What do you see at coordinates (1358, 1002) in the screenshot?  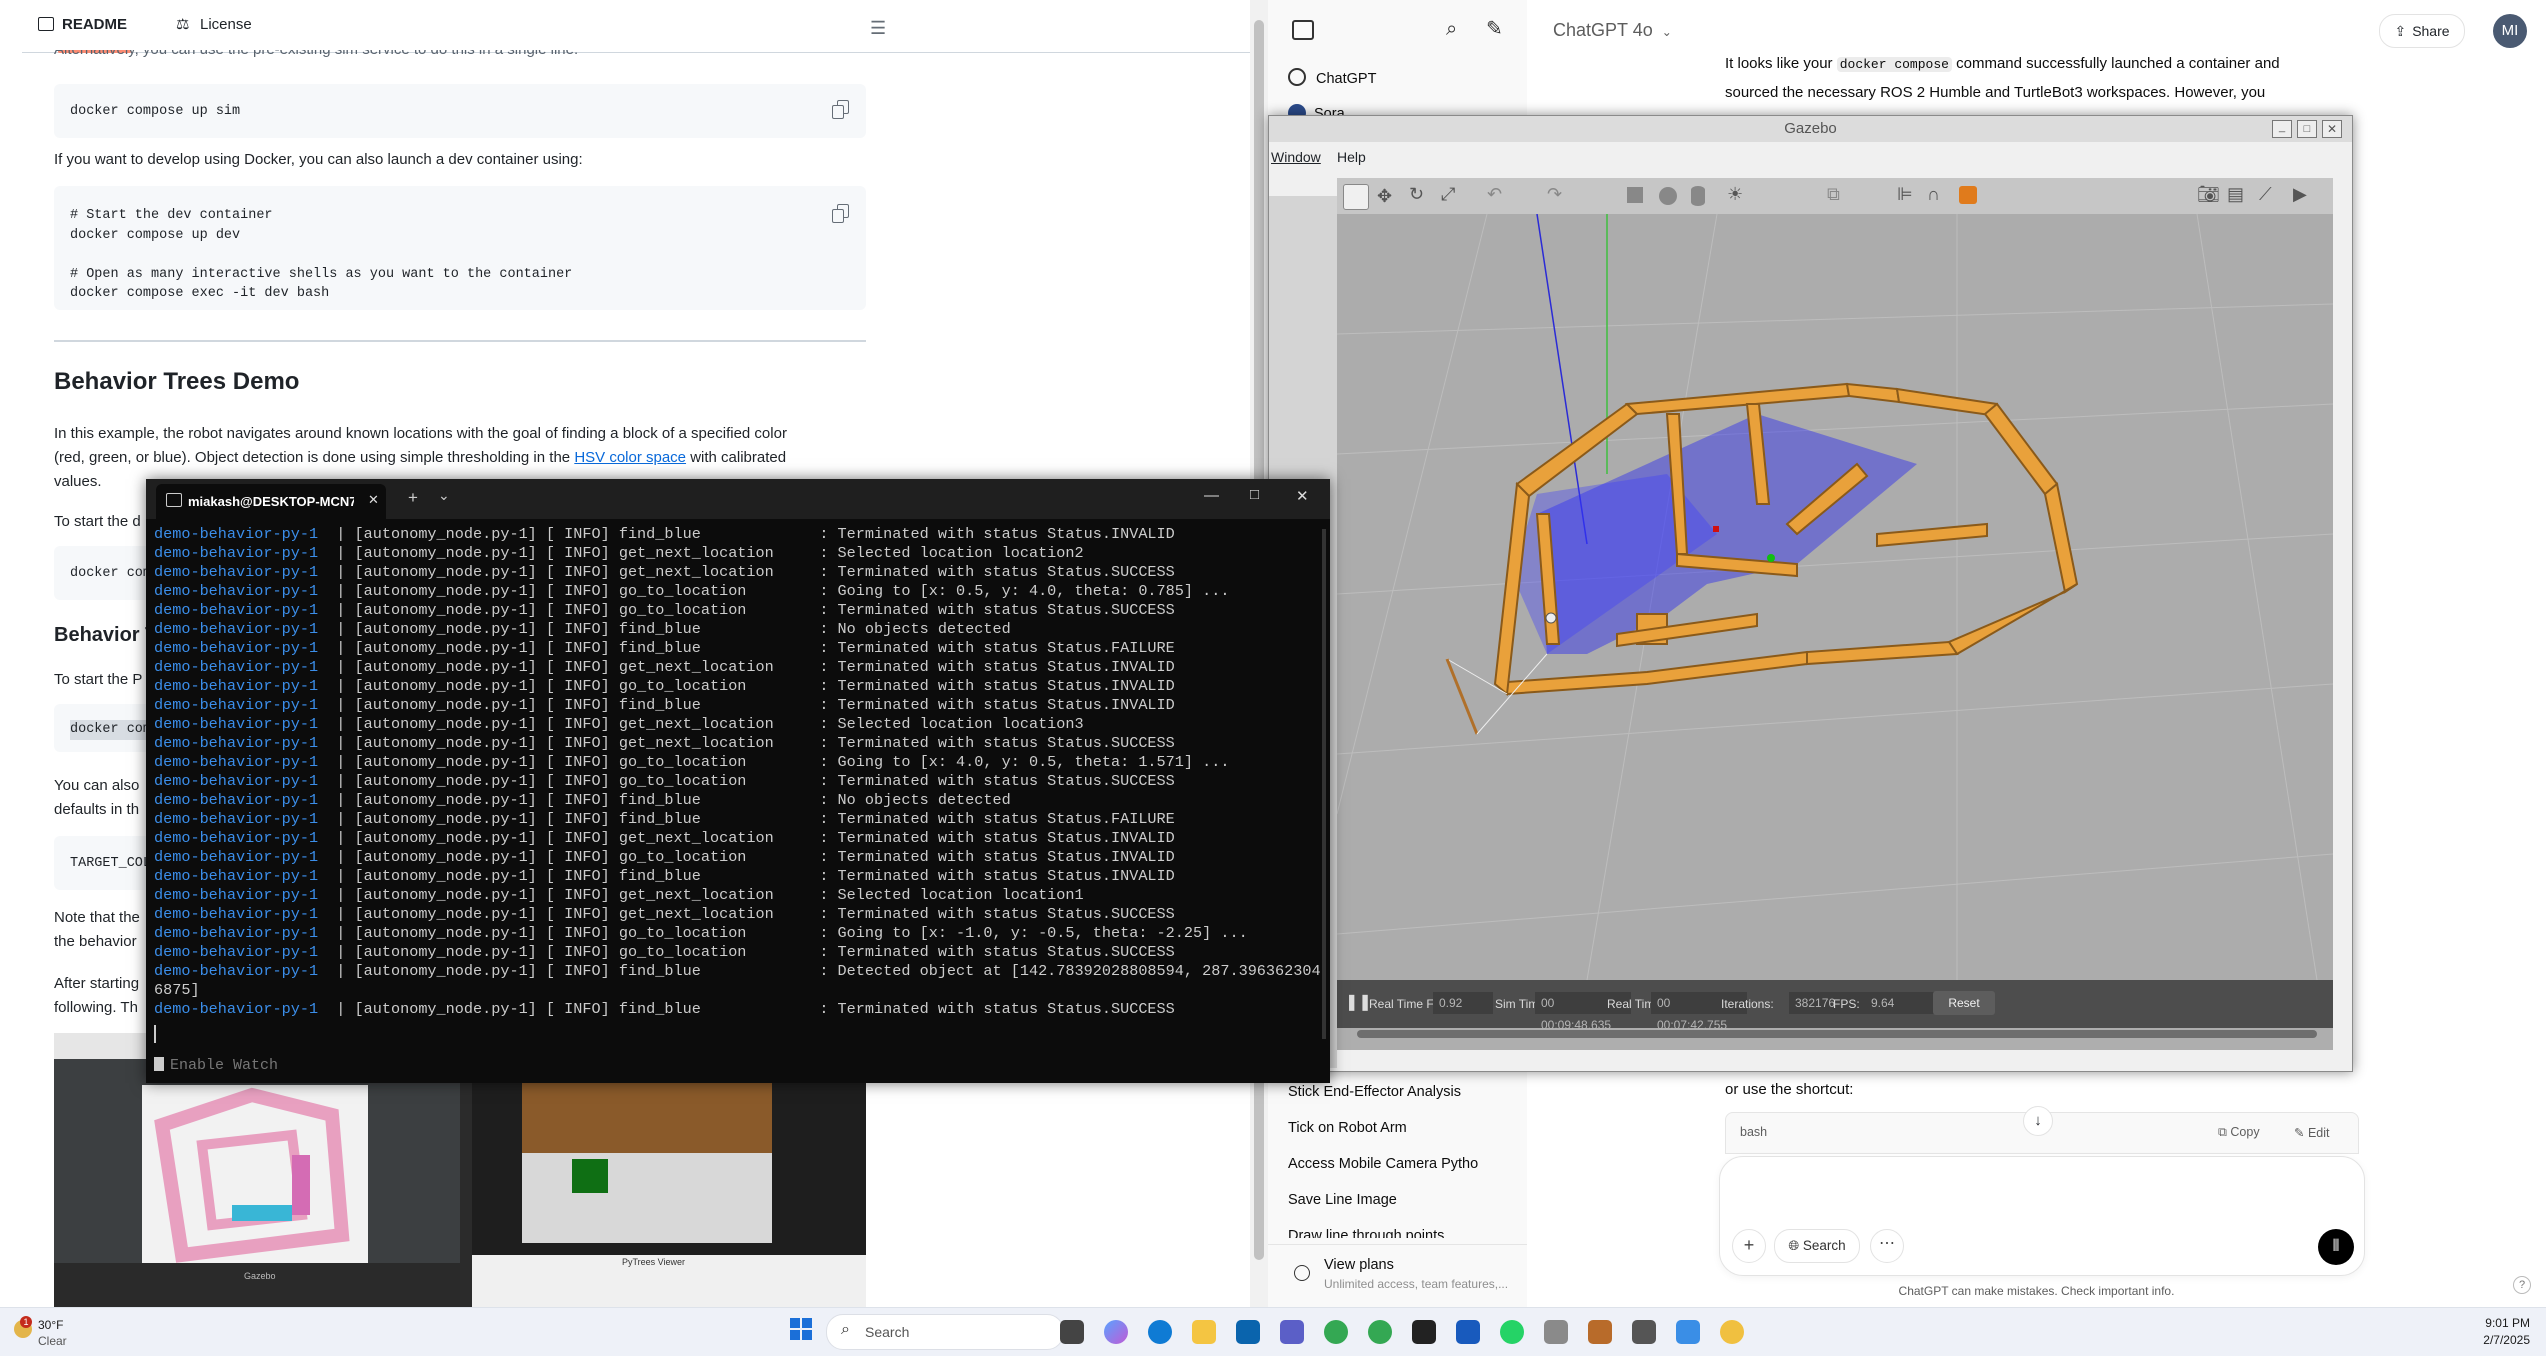 I see `pause-icon: ❚❚` at bounding box center [1358, 1002].